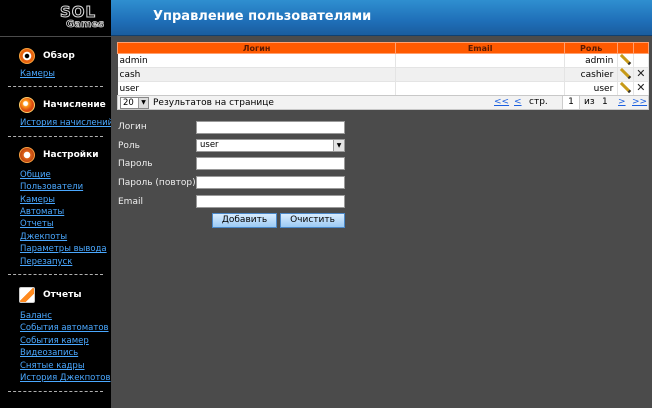  Describe the element at coordinates (65, 249) in the screenshot. I see `sidebar-link-output-params: Параметры вывода` at that location.